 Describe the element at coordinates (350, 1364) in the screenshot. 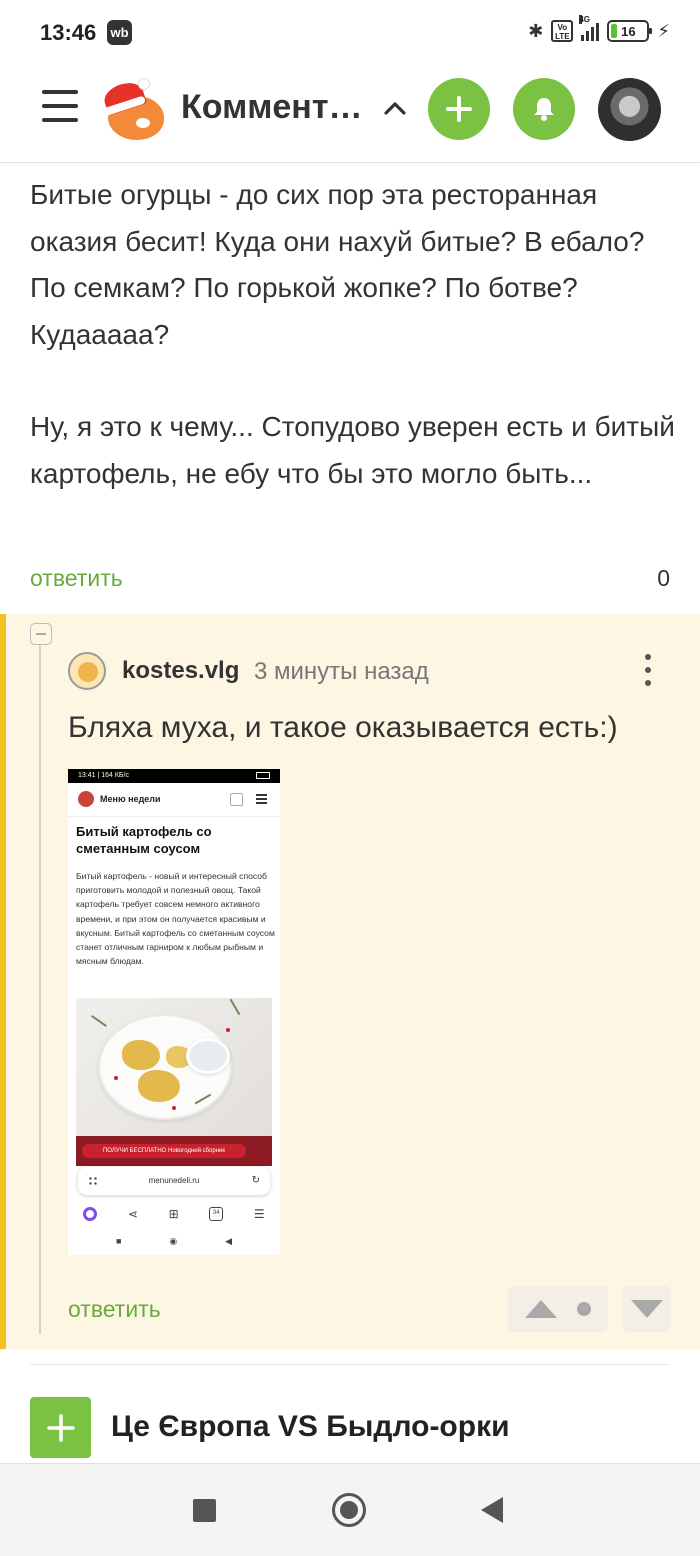

I see `divider` at that location.